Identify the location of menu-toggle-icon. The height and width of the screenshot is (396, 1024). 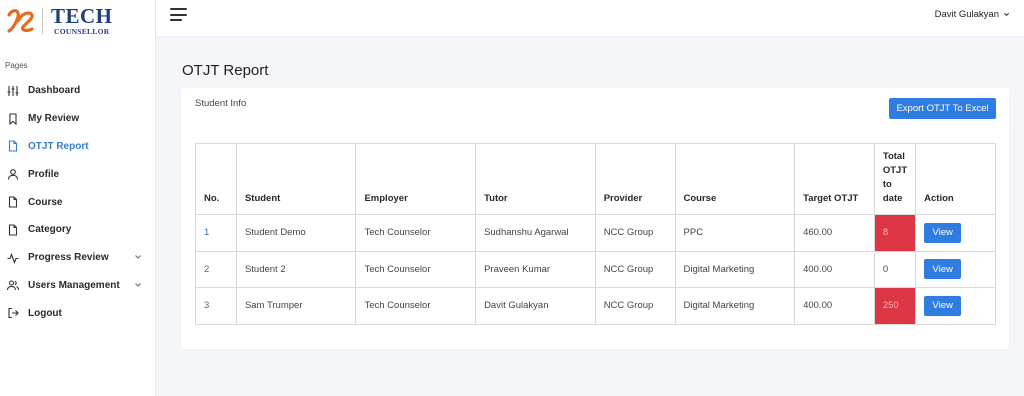
(178, 15).